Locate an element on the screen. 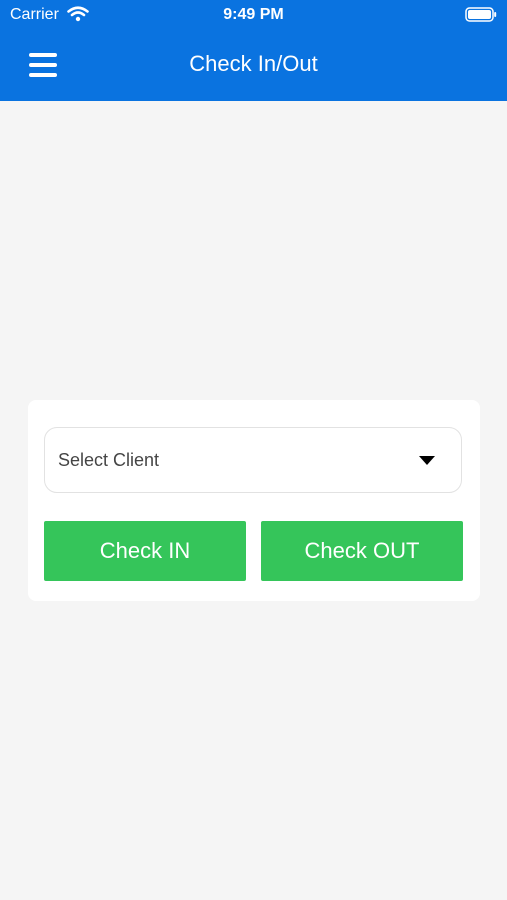  check-in-button: Check IN is located at coordinates (145, 551).